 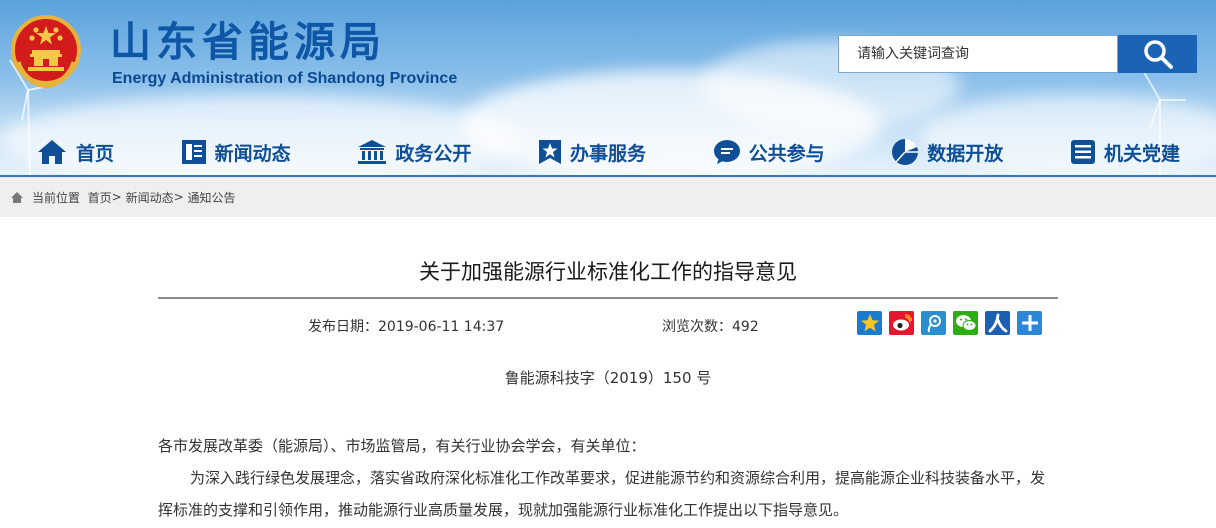 I want to click on share-tencent-weibo-button, so click(x=933, y=323).